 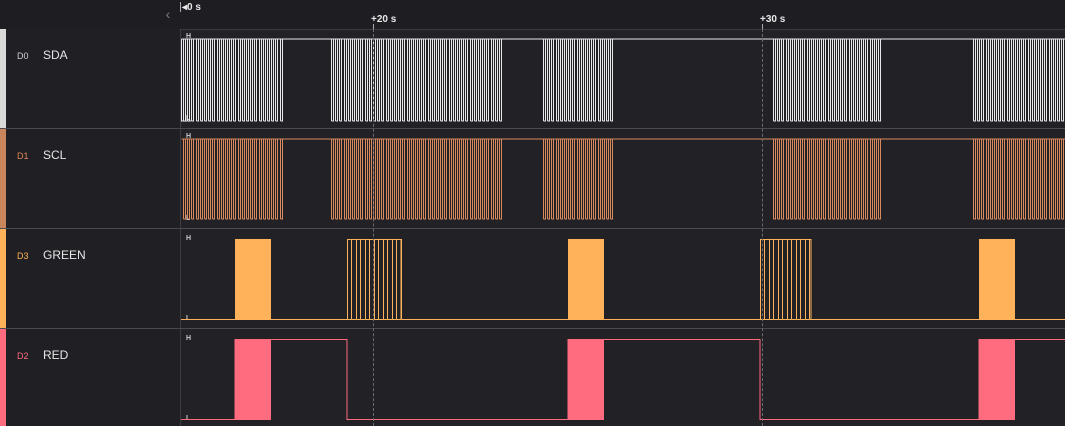 I want to click on time-tick-start: ◂0 s, so click(x=191, y=7).